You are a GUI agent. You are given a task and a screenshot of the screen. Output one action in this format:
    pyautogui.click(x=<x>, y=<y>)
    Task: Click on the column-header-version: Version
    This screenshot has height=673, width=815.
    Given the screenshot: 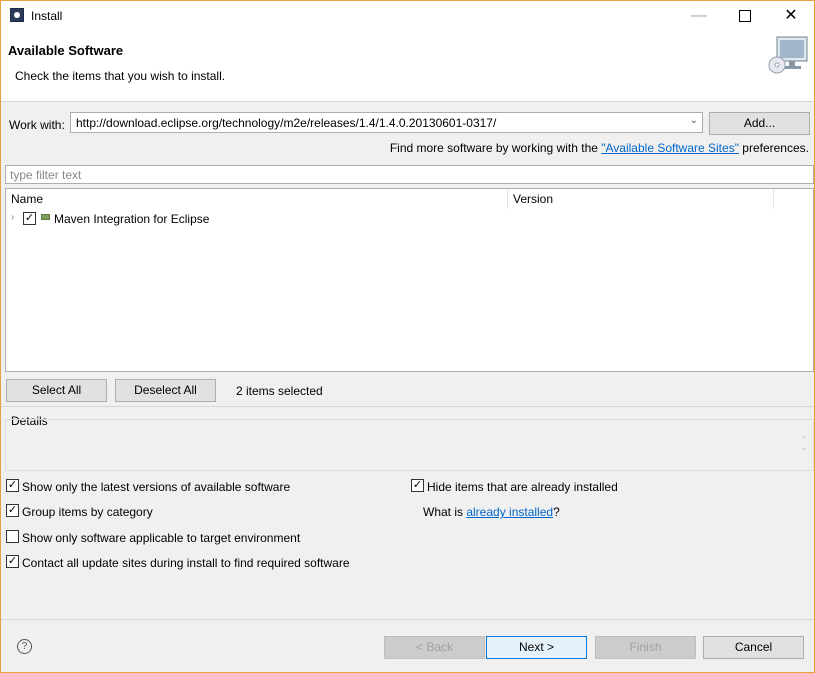 What is the action you would take?
    pyautogui.click(x=641, y=199)
    